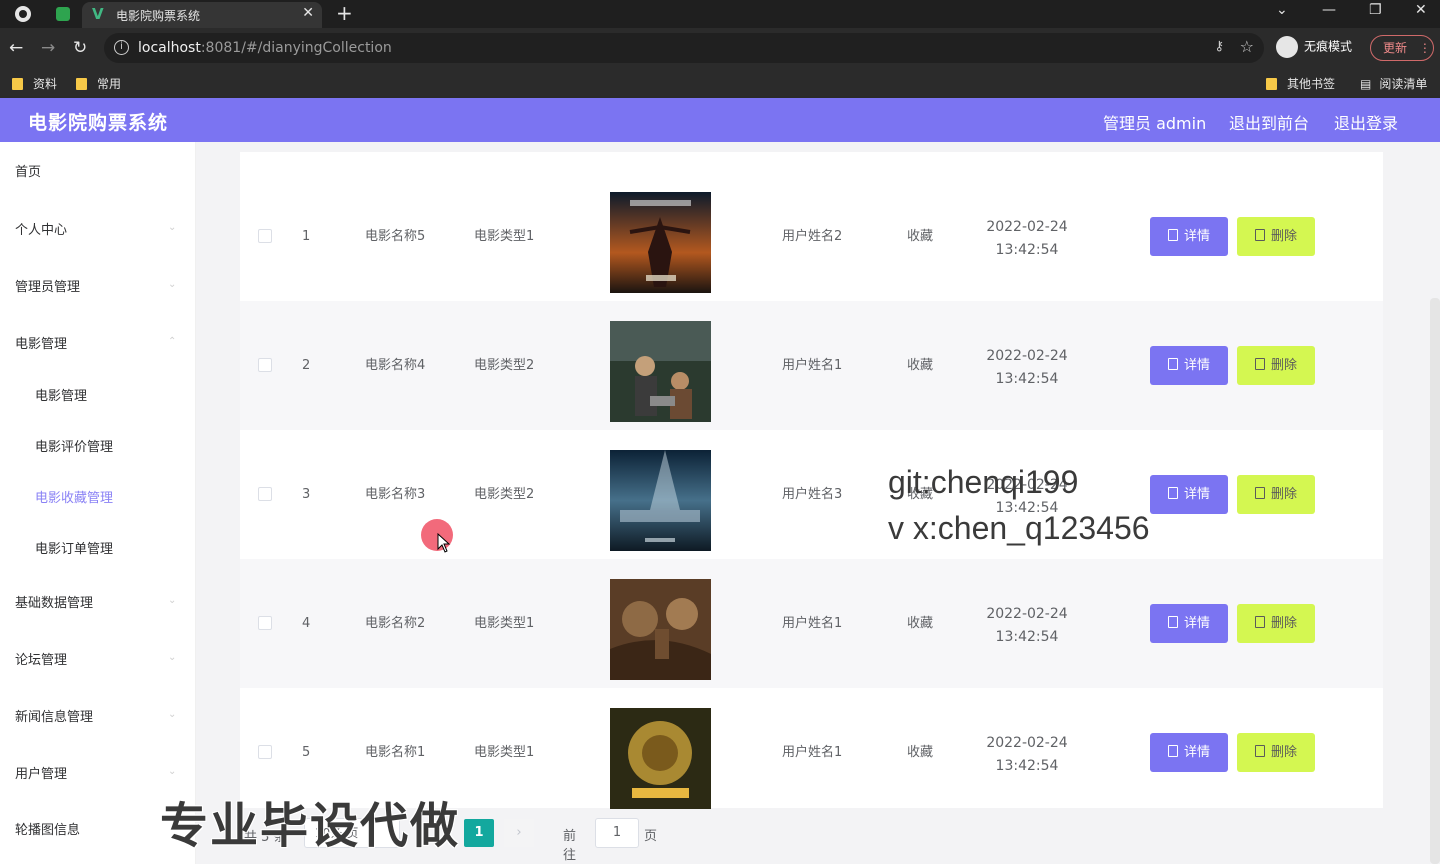 The height and width of the screenshot is (864, 1440). Describe the element at coordinates (74, 496) in the screenshot. I see `sidebar-subitem-movie-collection: 电影收藏管理` at that location.